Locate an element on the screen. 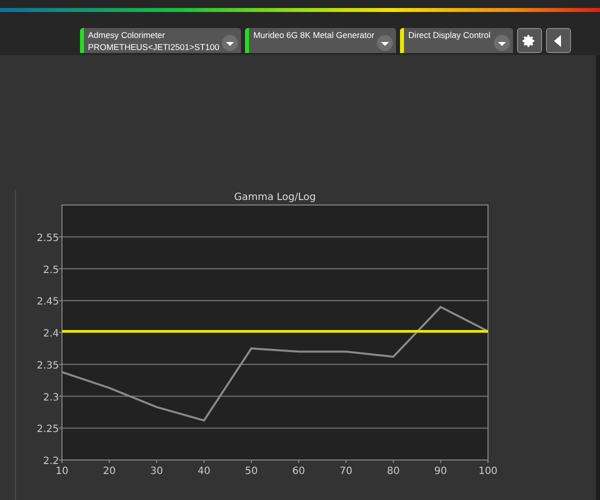 This screenshot has width=600, height=500. x-tick-label: 10 is located at coordinates (62, 471).